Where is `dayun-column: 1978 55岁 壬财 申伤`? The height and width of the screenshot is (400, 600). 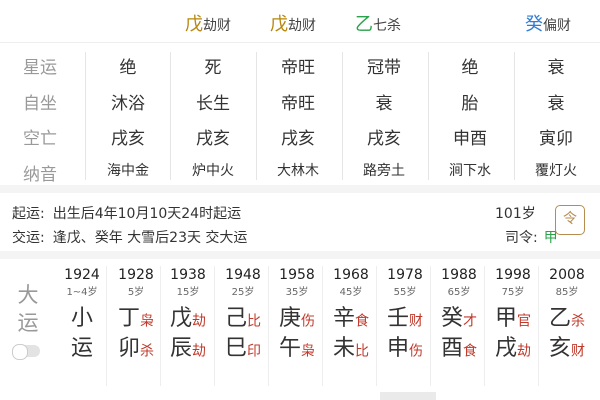
dayun-column: 1978 55岁 壬财 申伤 is located at coordinates (405, 314).